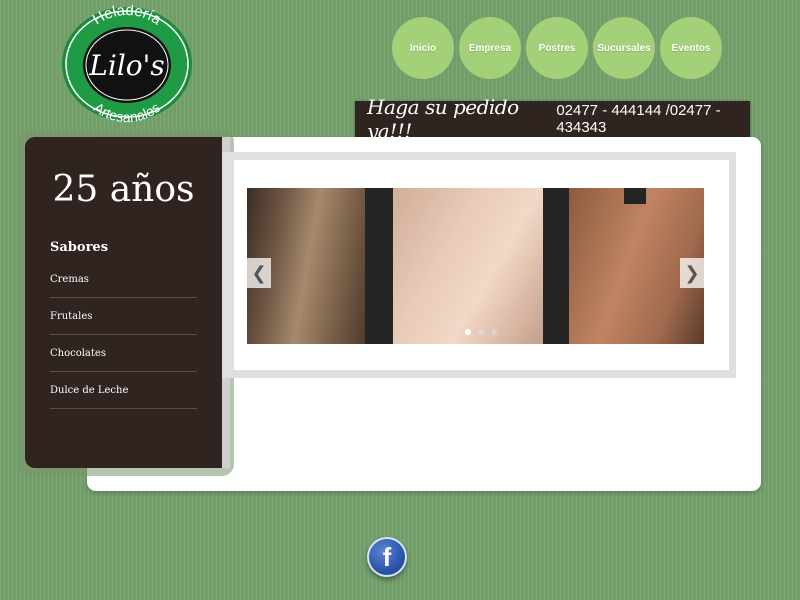 The height and width of the screenshot is (600, 800). What do you see at coordinates (467, 266) in the screenshot?
I see `ice-cream-image-pink` at bounding box center [467, 266].